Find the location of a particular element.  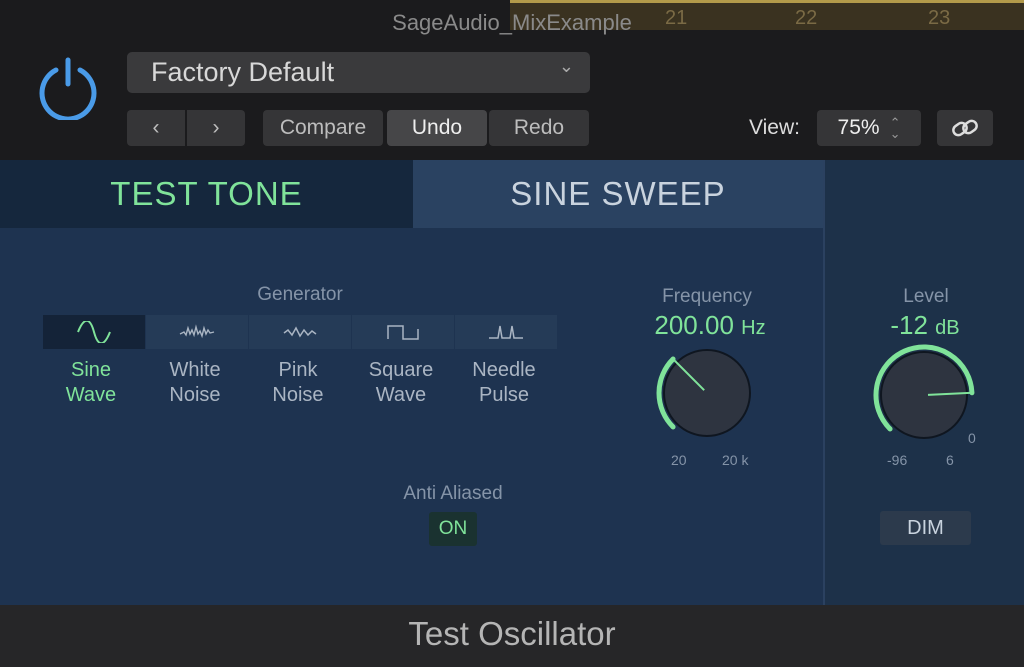

frequency-label: Frequency is located at coordinates (707, 296).